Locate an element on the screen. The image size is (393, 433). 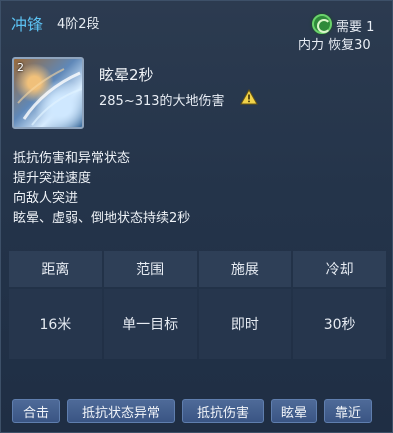
stat-value-cooldown: 30秒 is located at coordinates (339, 324).